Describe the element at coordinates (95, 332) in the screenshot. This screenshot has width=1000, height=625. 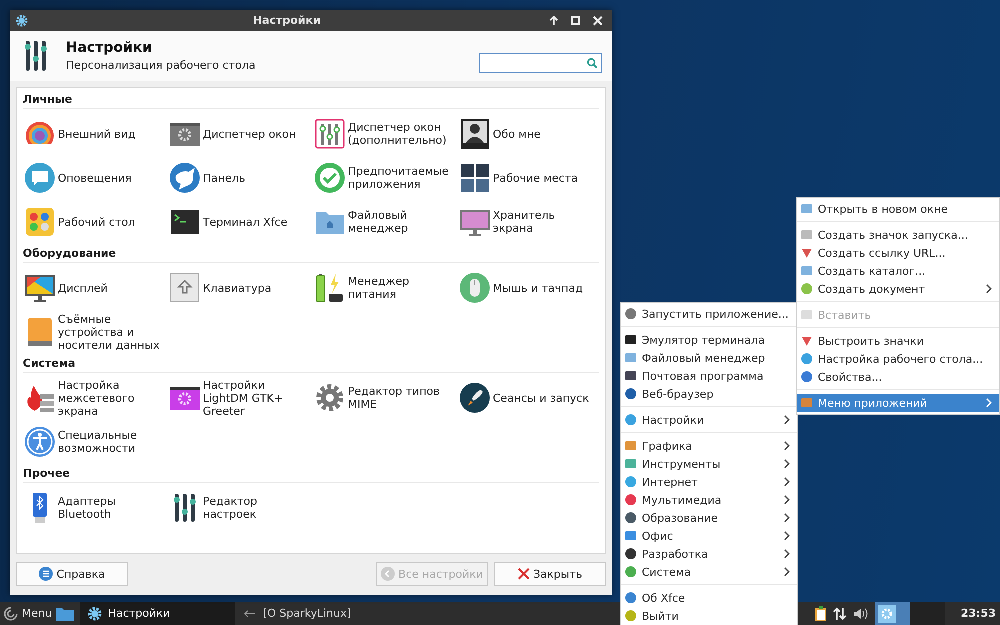
I see `settings-item: Съёмные устройства и носители данных` at that location.